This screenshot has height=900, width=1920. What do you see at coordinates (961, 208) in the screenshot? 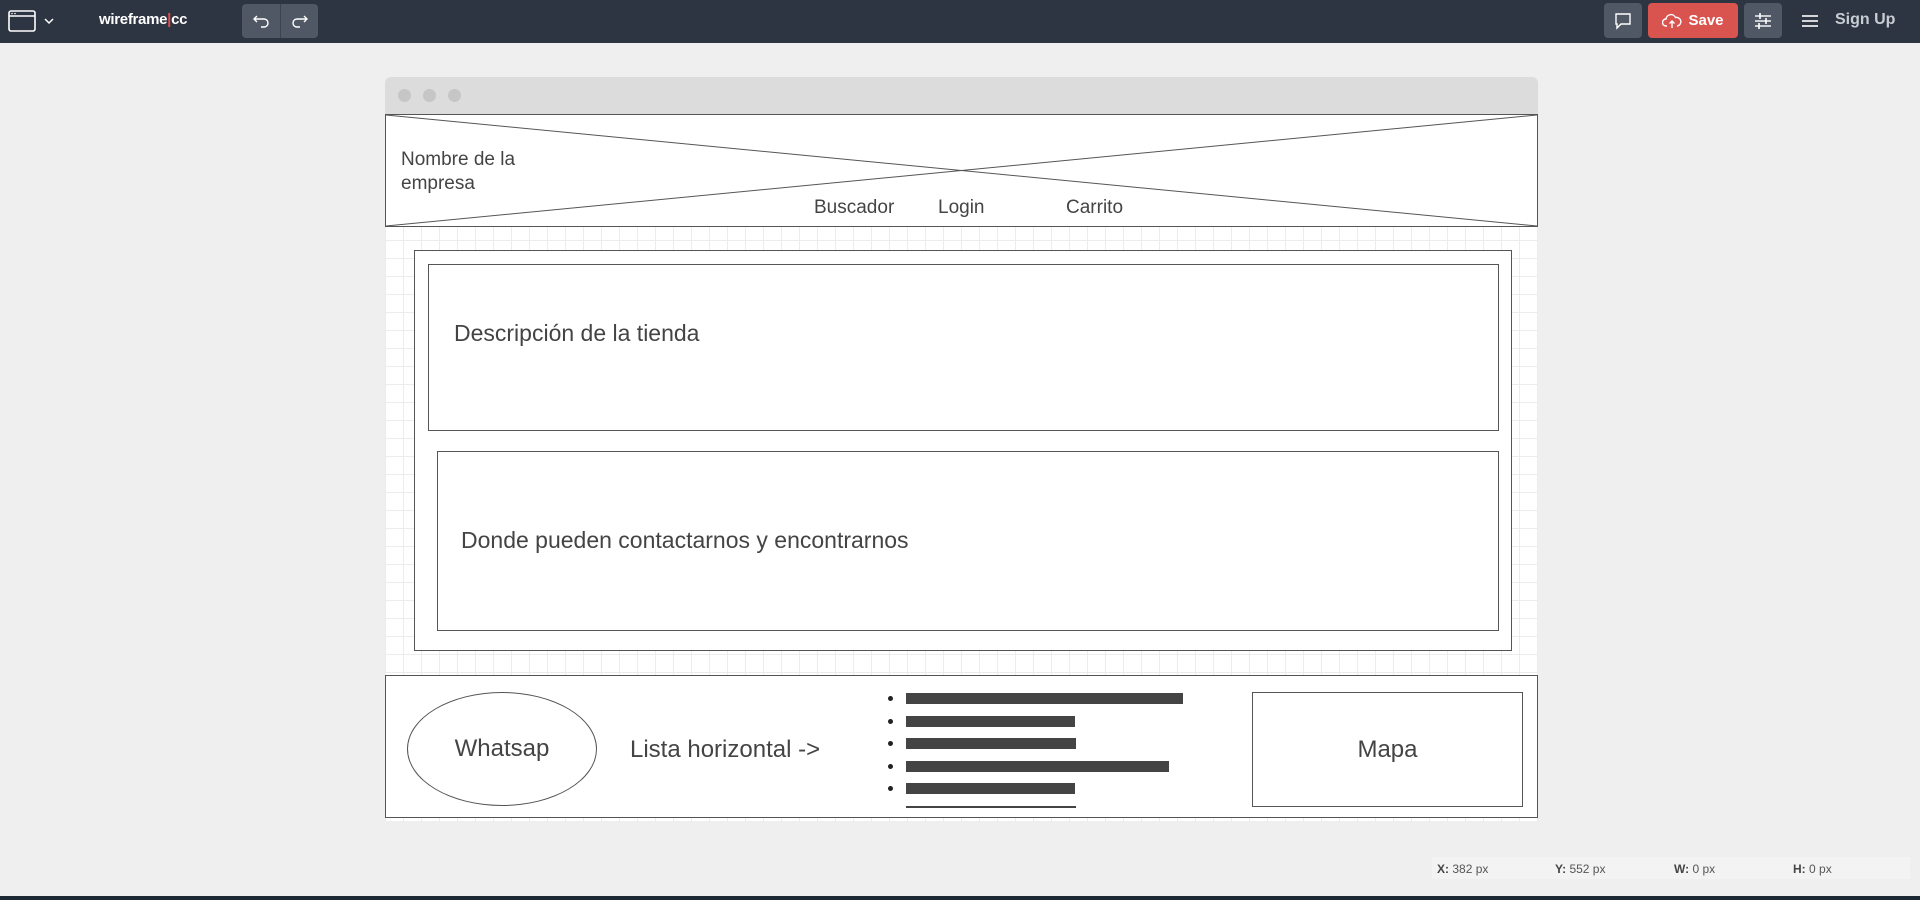
I see `nav-login: Login` at bounding box center [961, 208].